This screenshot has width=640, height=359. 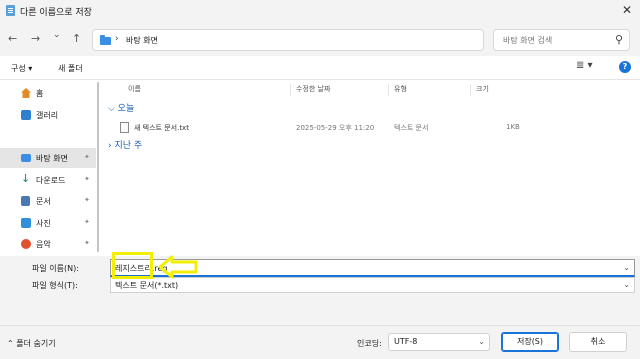 What do you see at coordinates (26, 93) in the screenshot?
I see `home-icon` at bounding box center [26, 93].